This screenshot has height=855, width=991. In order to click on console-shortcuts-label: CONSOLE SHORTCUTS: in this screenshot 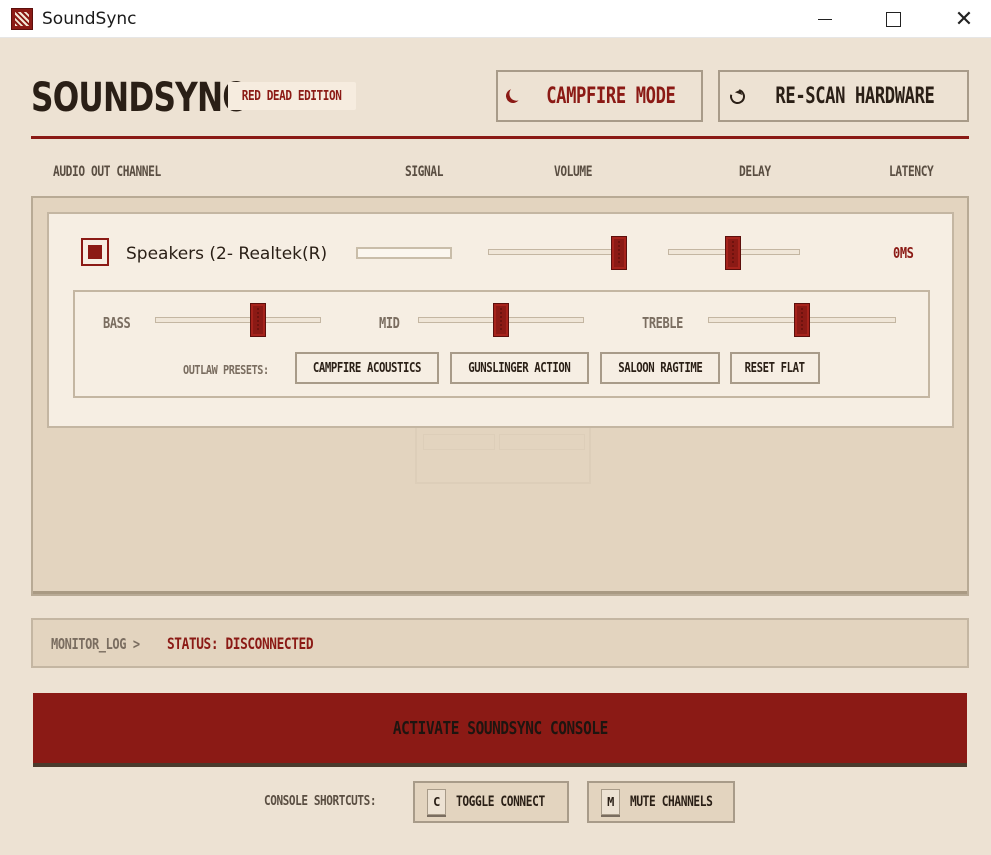, I will do `click(320, 801)`.